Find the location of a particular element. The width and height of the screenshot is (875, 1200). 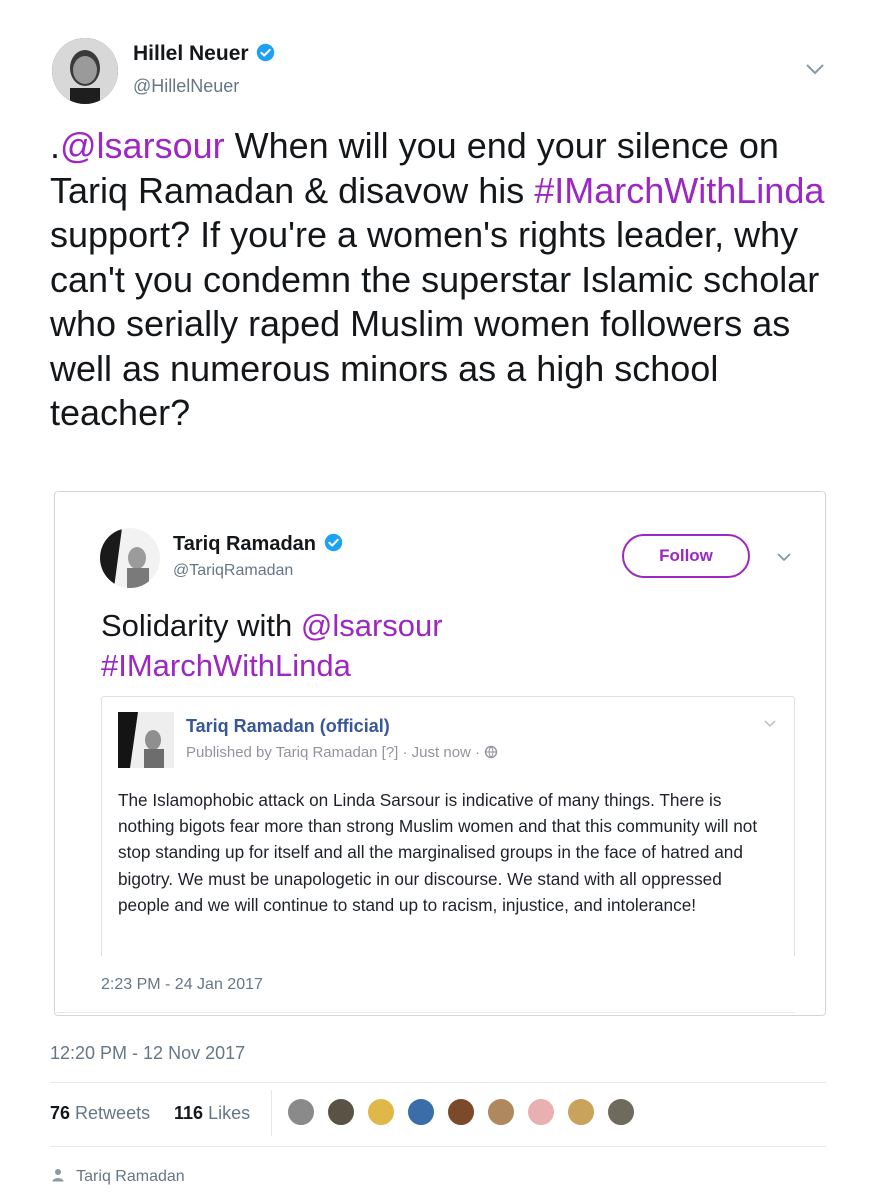

author-name: Hillel Neuer is located at coordinates (204, 54).